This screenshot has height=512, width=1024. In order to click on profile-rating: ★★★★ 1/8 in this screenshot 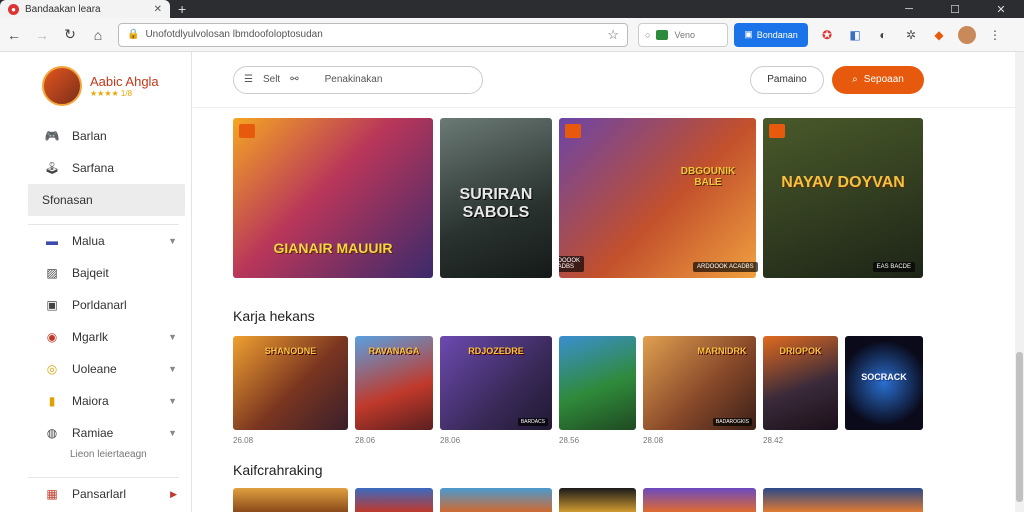, I will do `click(111, 93)`.